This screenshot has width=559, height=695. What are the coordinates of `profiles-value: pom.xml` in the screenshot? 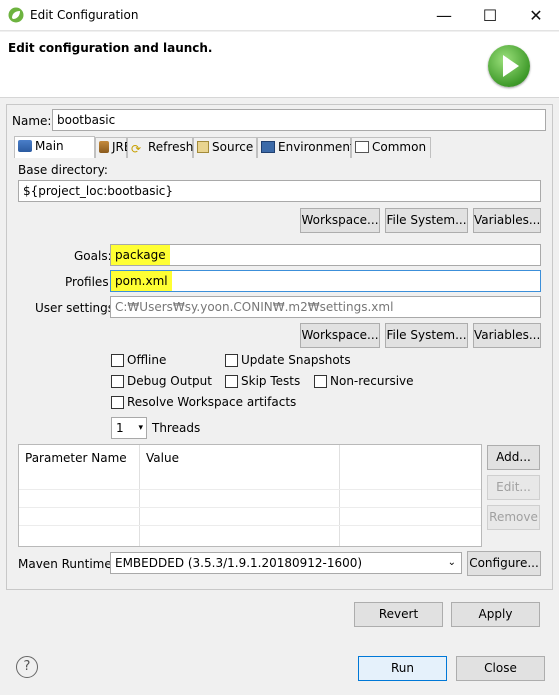 It's located at (141, 281).